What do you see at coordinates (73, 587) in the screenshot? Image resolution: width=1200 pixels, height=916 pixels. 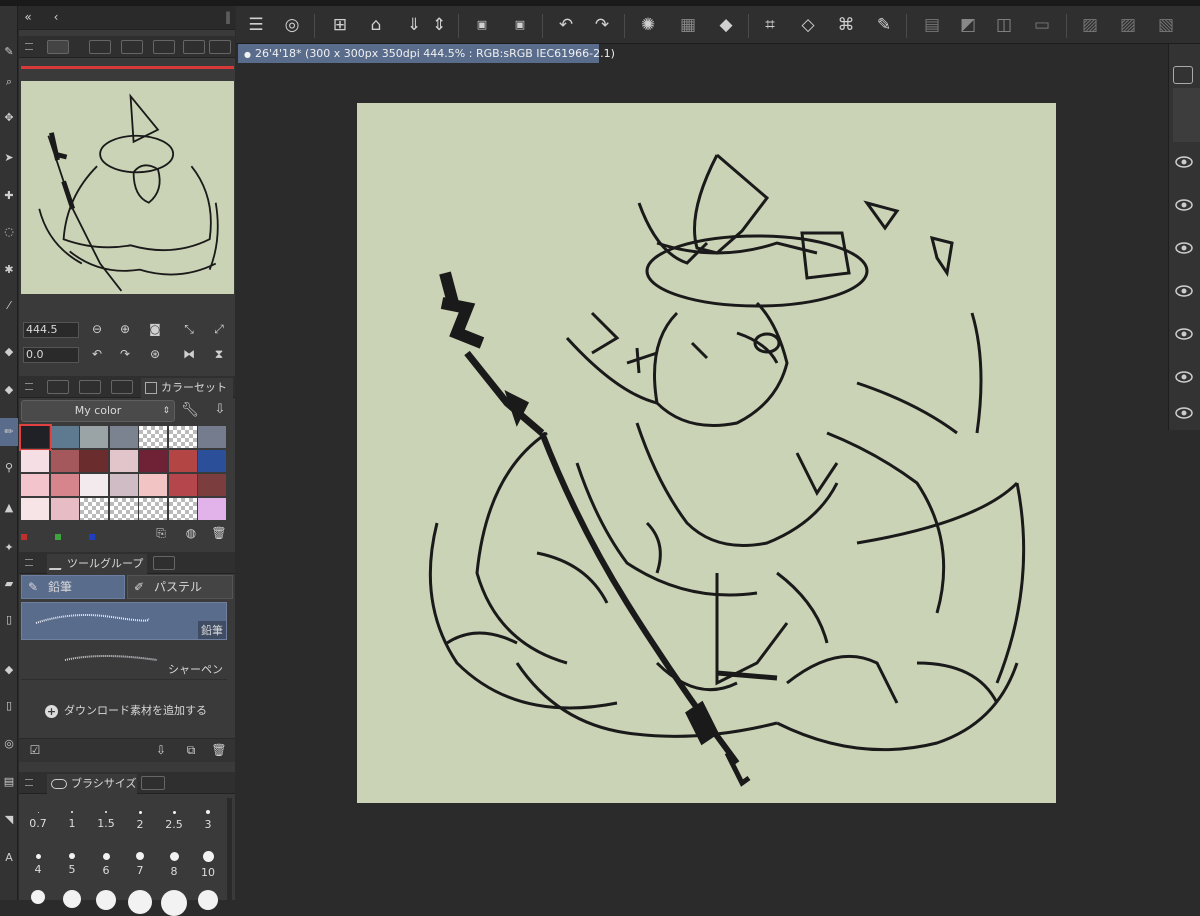 I see `tab-pencil: ✎ 鉛筆` at bounding box center [73, 587].